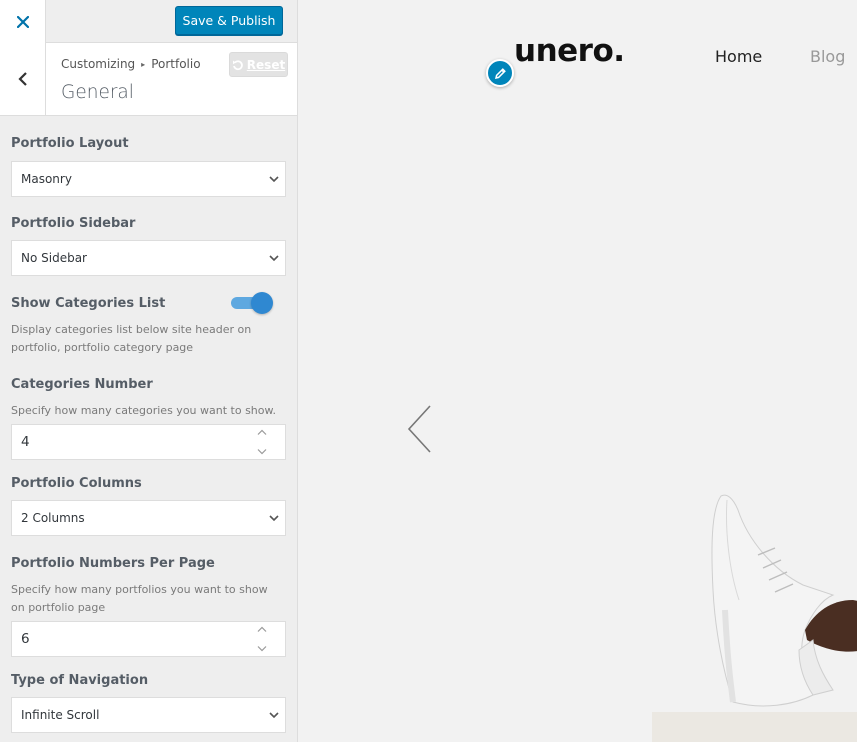  What do you see at coordinates (420, 429) in the screenshot?
I see `slider-prev-arrow` at bounding box center [420, 429].